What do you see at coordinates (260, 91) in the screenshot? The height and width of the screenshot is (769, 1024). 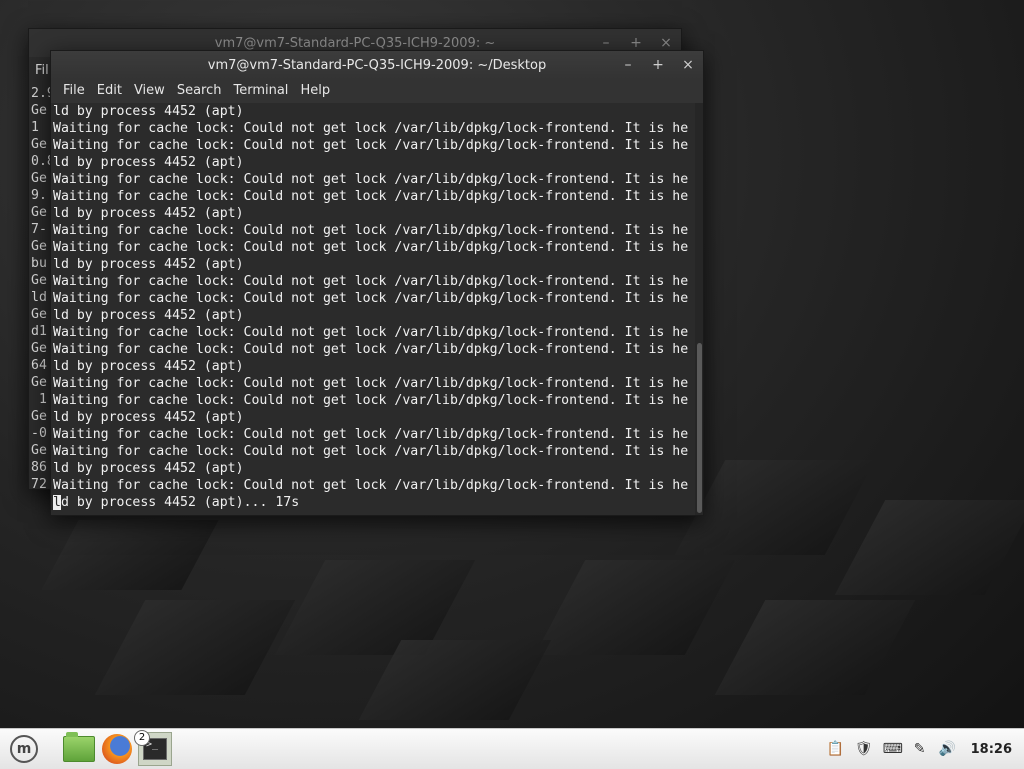 I see `menu-item-terminal: Terminal` at bounding box center [260, 91].